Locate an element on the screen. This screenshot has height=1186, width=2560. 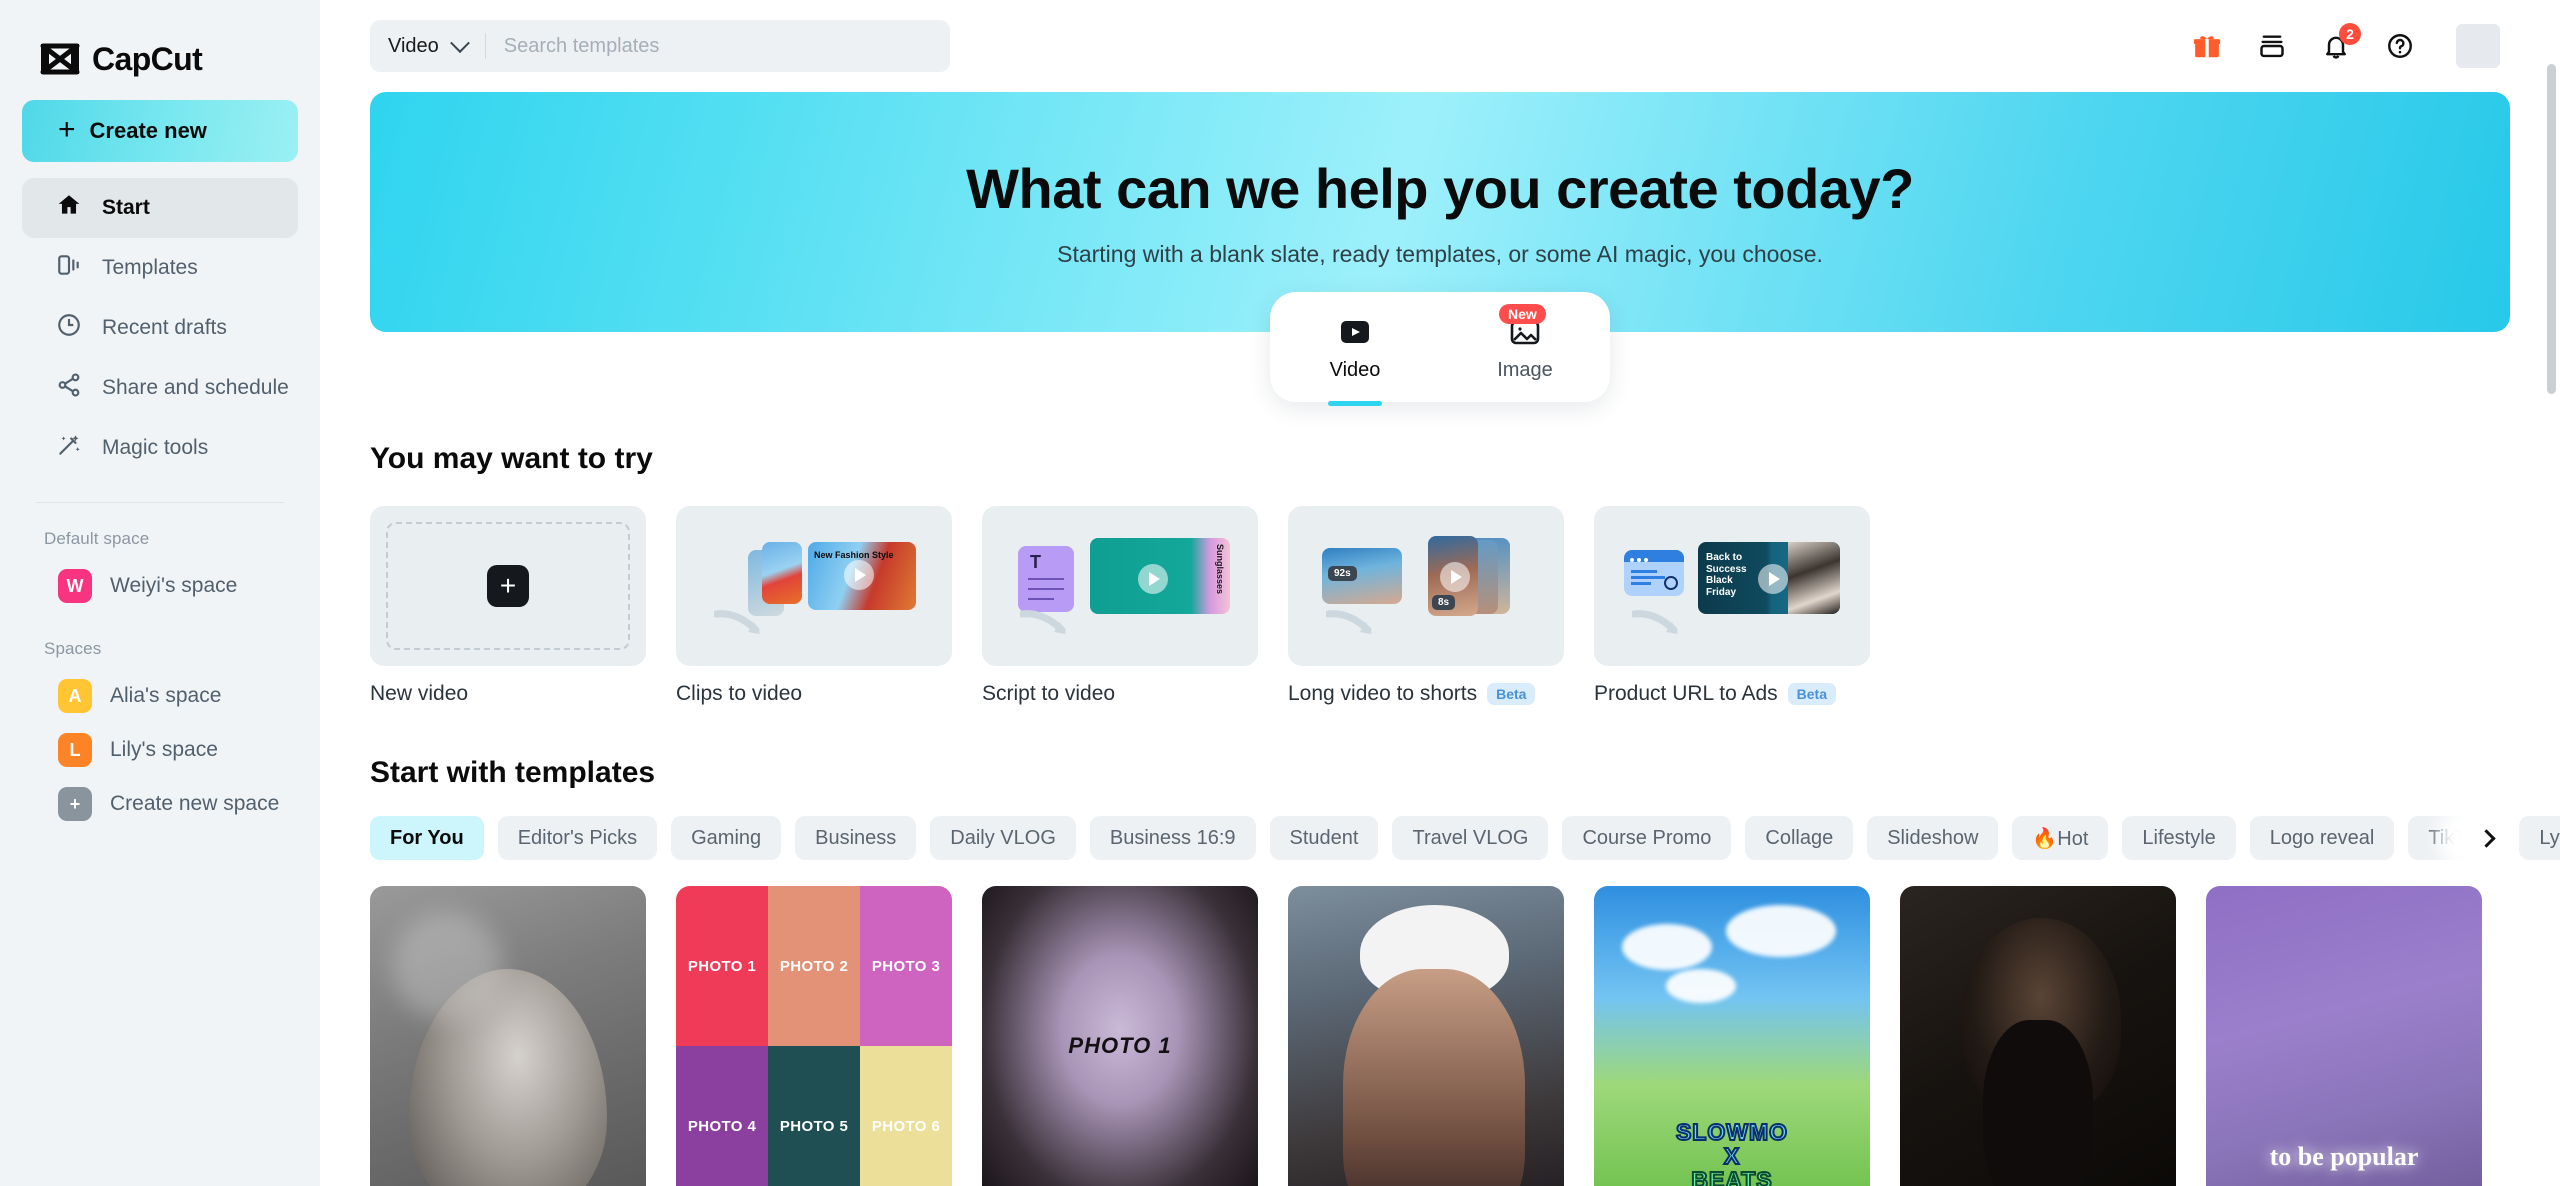
bell-icon: 2 is located at coordinates (2341, 41).